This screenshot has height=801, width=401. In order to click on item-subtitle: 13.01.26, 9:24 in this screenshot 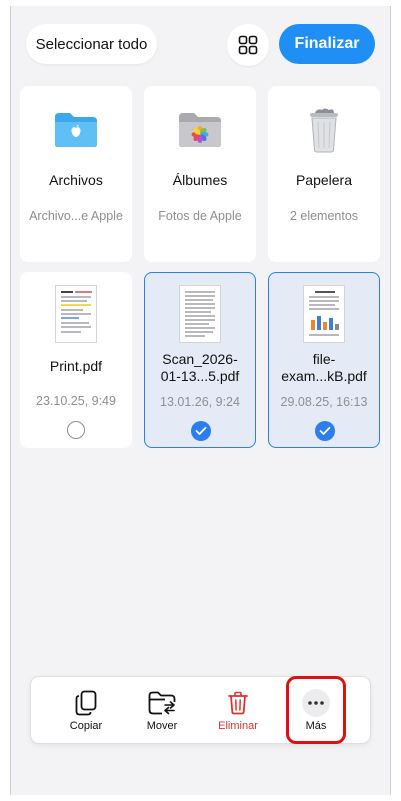, I will do `click(200, 402)`.